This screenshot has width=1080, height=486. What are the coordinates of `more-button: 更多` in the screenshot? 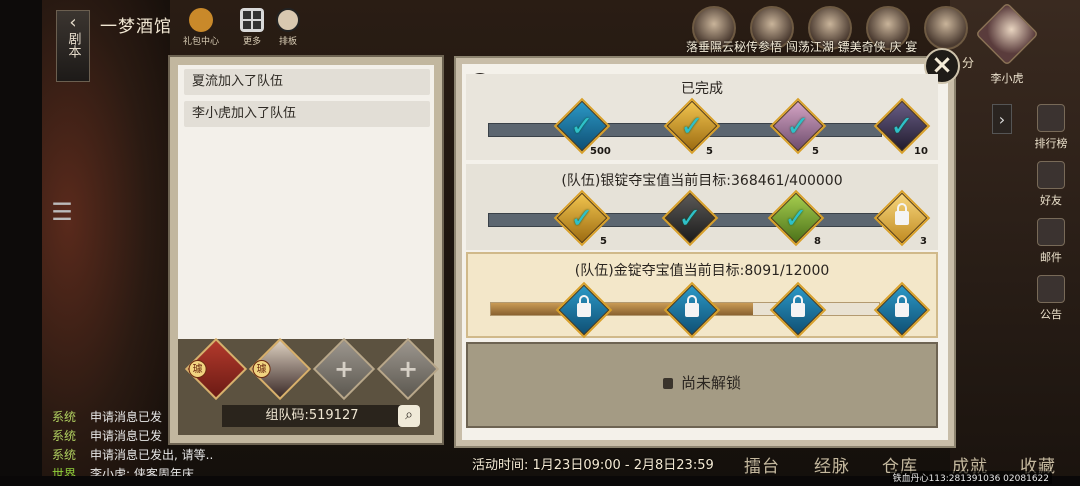 It's located at (252, 27).